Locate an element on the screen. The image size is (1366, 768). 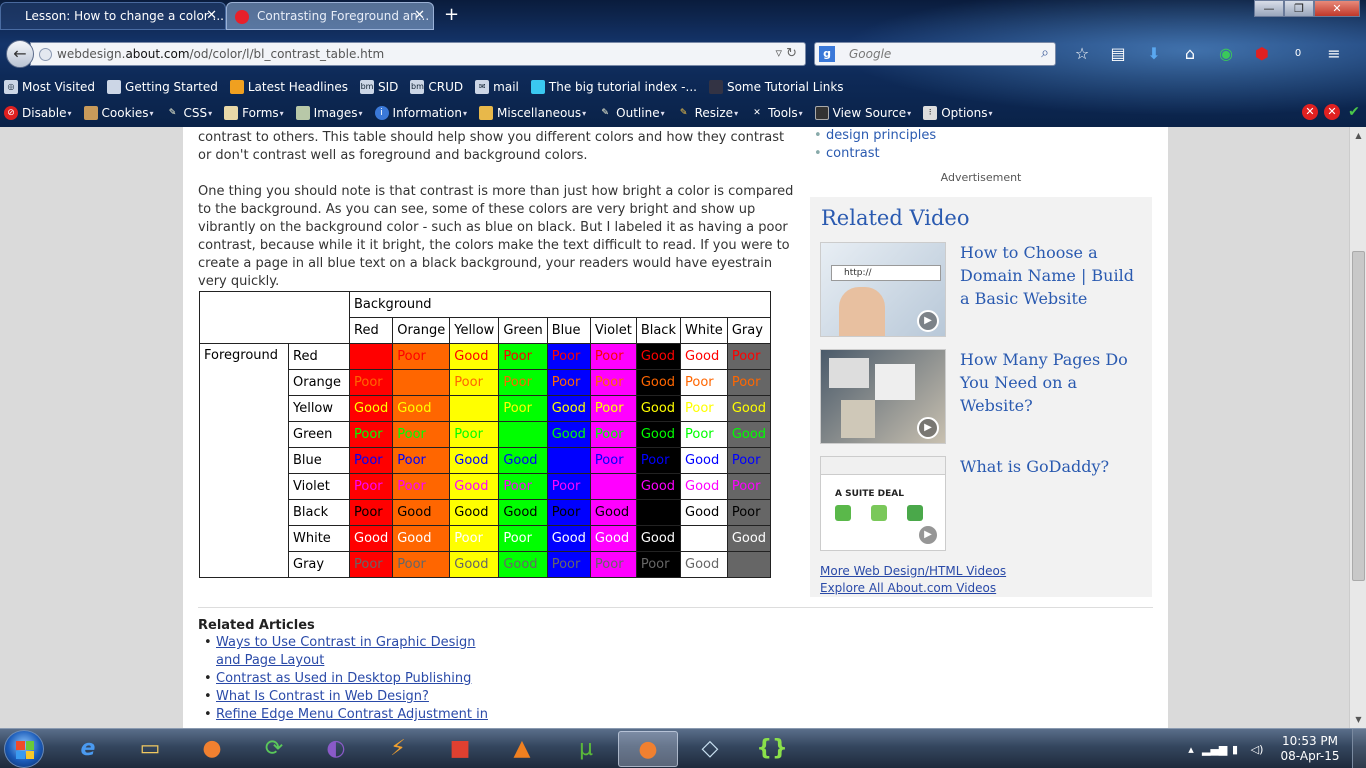
video-title-link: How Many Pages Do You Need on a Website? is located at coordinates (1054, 382).